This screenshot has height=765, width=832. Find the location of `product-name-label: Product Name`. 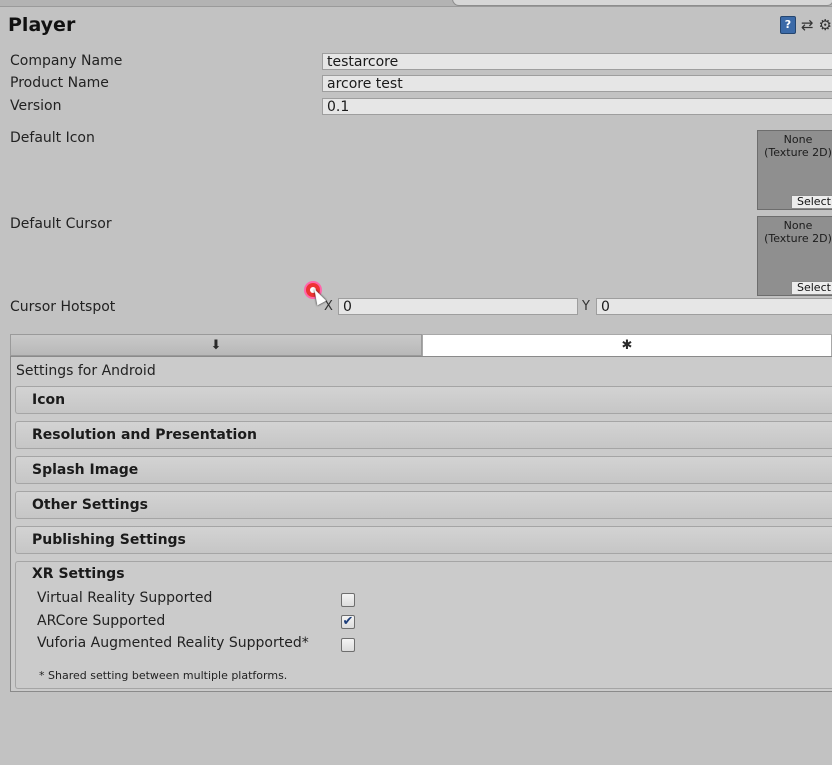

product-name-label: Product Name is located at coordinates (59, 83).